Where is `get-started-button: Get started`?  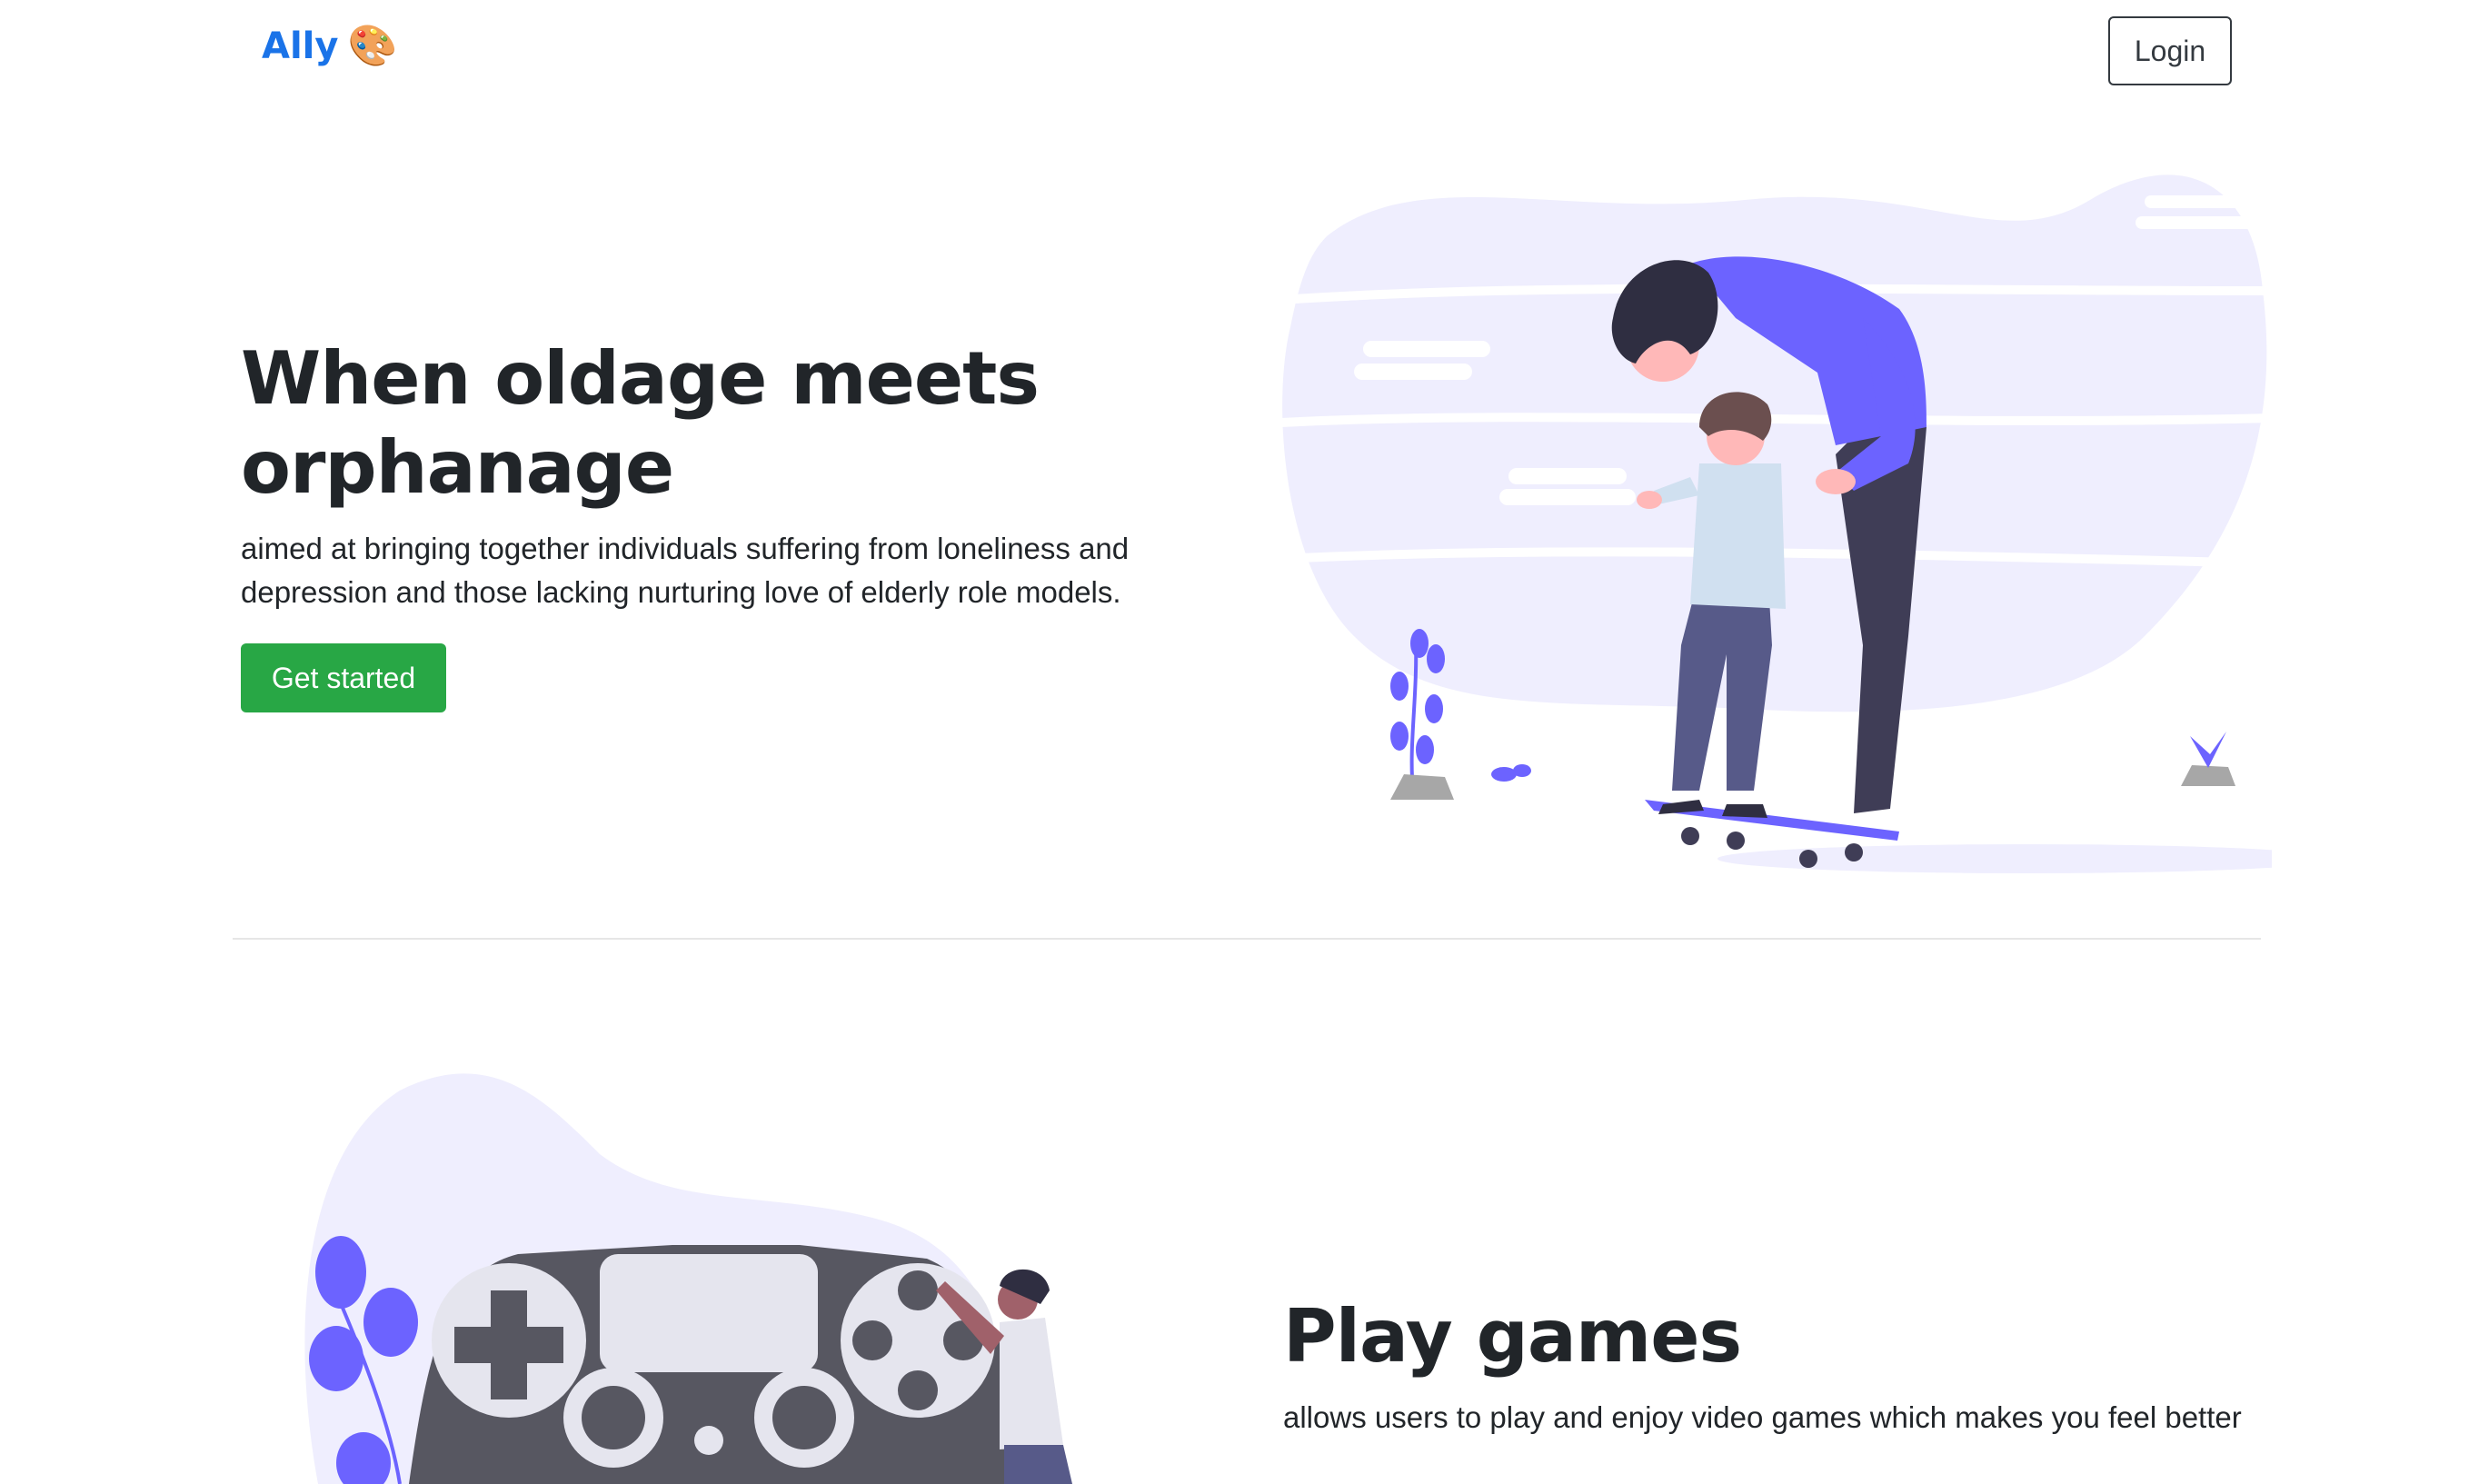 get-started-button: Get started is located at coordinates (343, 677).